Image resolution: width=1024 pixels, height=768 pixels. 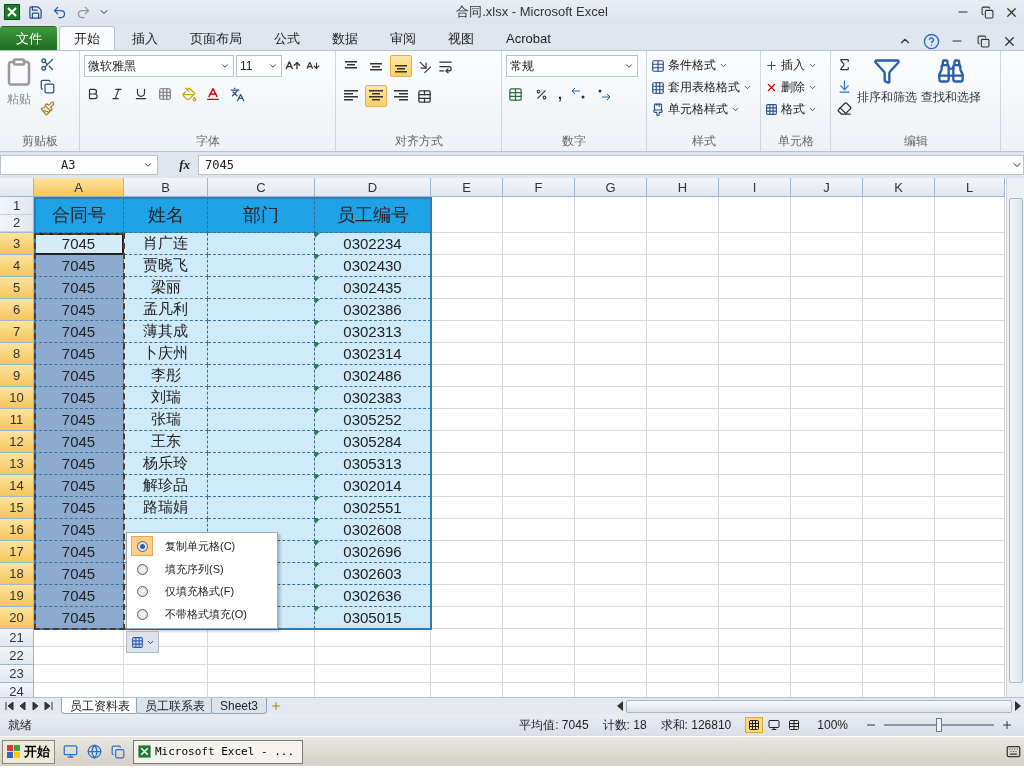 What do you see at coordinates (12, 12) in the screenshot?
I see `excel-logo-icon` at bounding box center [12, 12].